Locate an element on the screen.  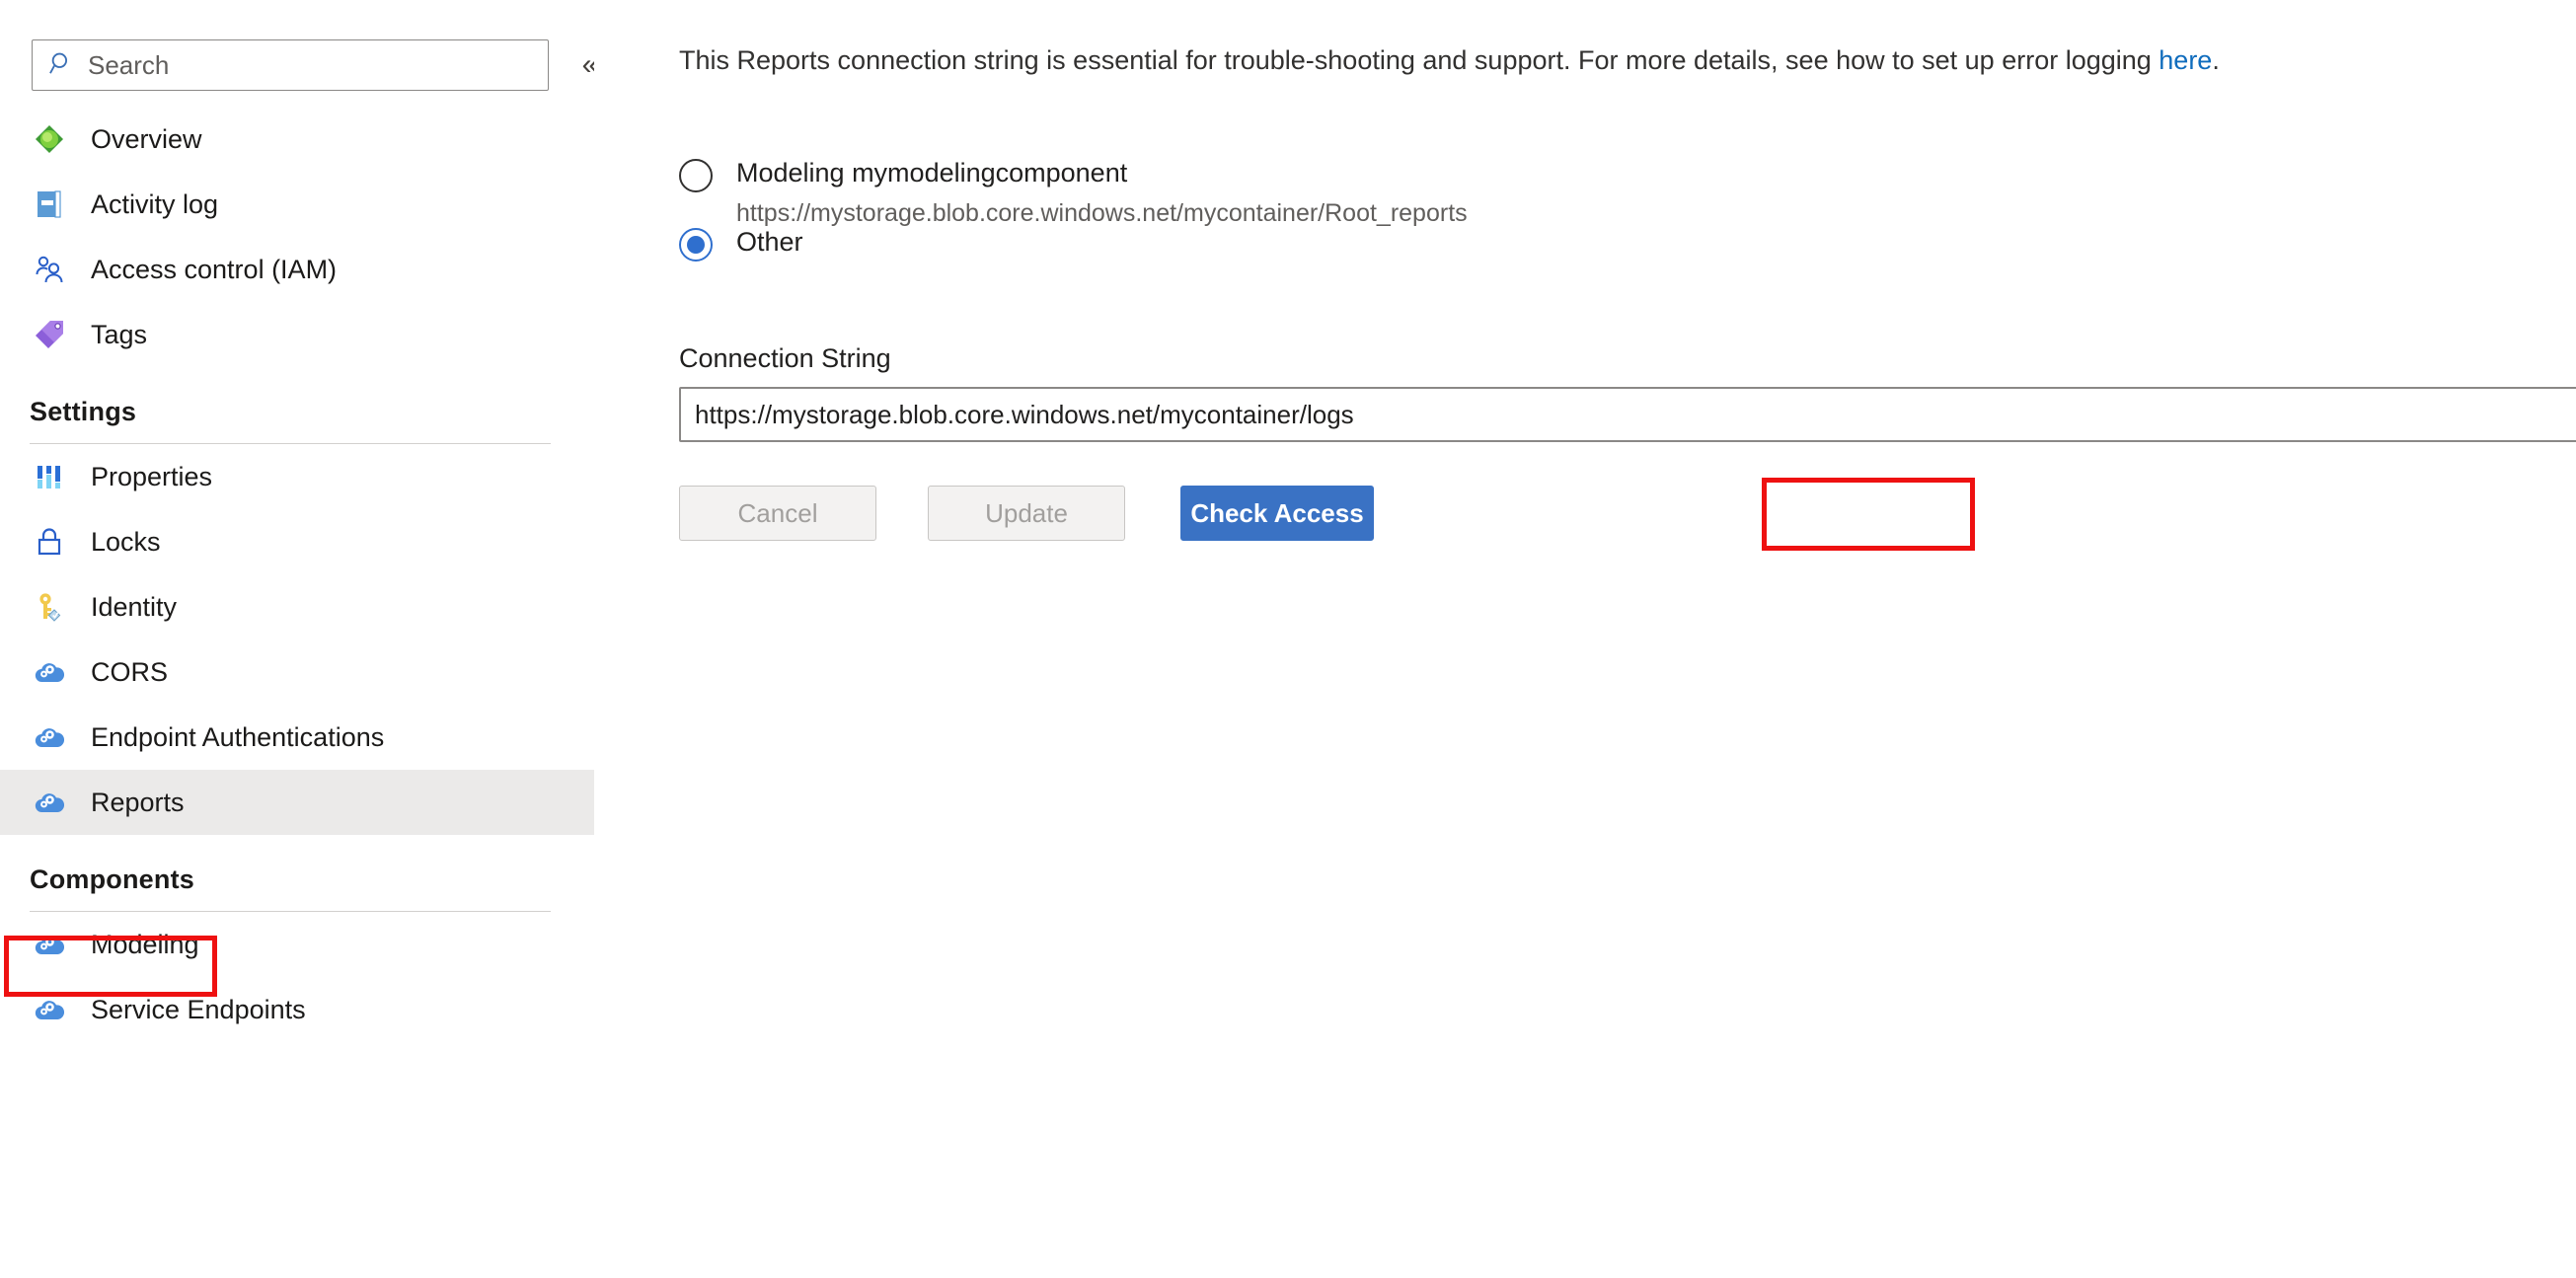
search-box is located at coordinates (291, 65).